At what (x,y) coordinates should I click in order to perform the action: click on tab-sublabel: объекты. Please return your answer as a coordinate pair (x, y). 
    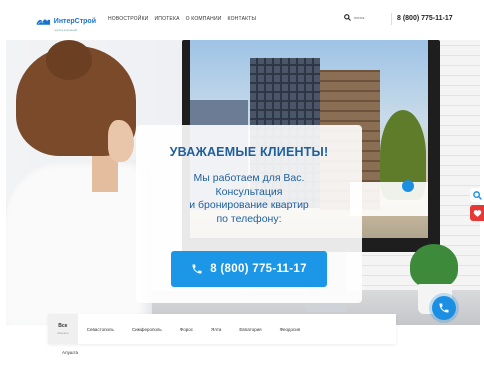
    Looking at the image, I should click on (63, 333).